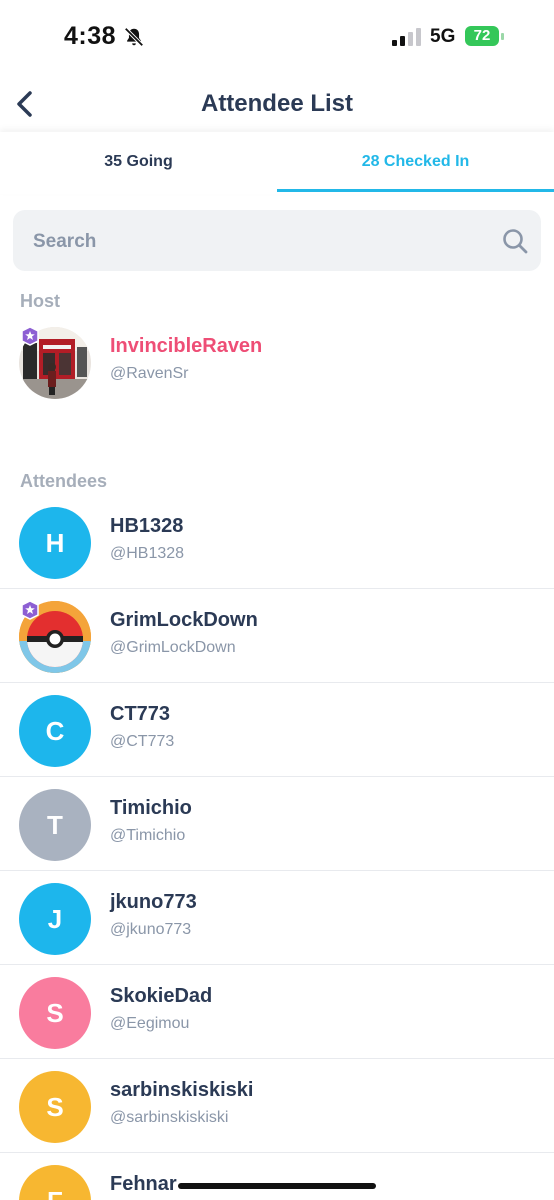 The width and height of the screenshot is (554, 1200). What do you see at coordinates (149, 373) in the screenshot?
I see `host-handle: @RavenSr` at bounding box center [149, 373].